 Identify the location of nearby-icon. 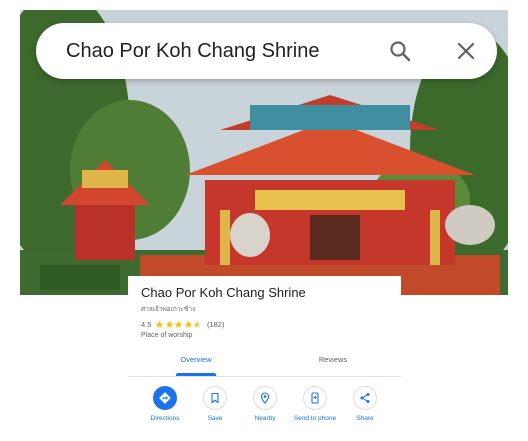
(265, 398).